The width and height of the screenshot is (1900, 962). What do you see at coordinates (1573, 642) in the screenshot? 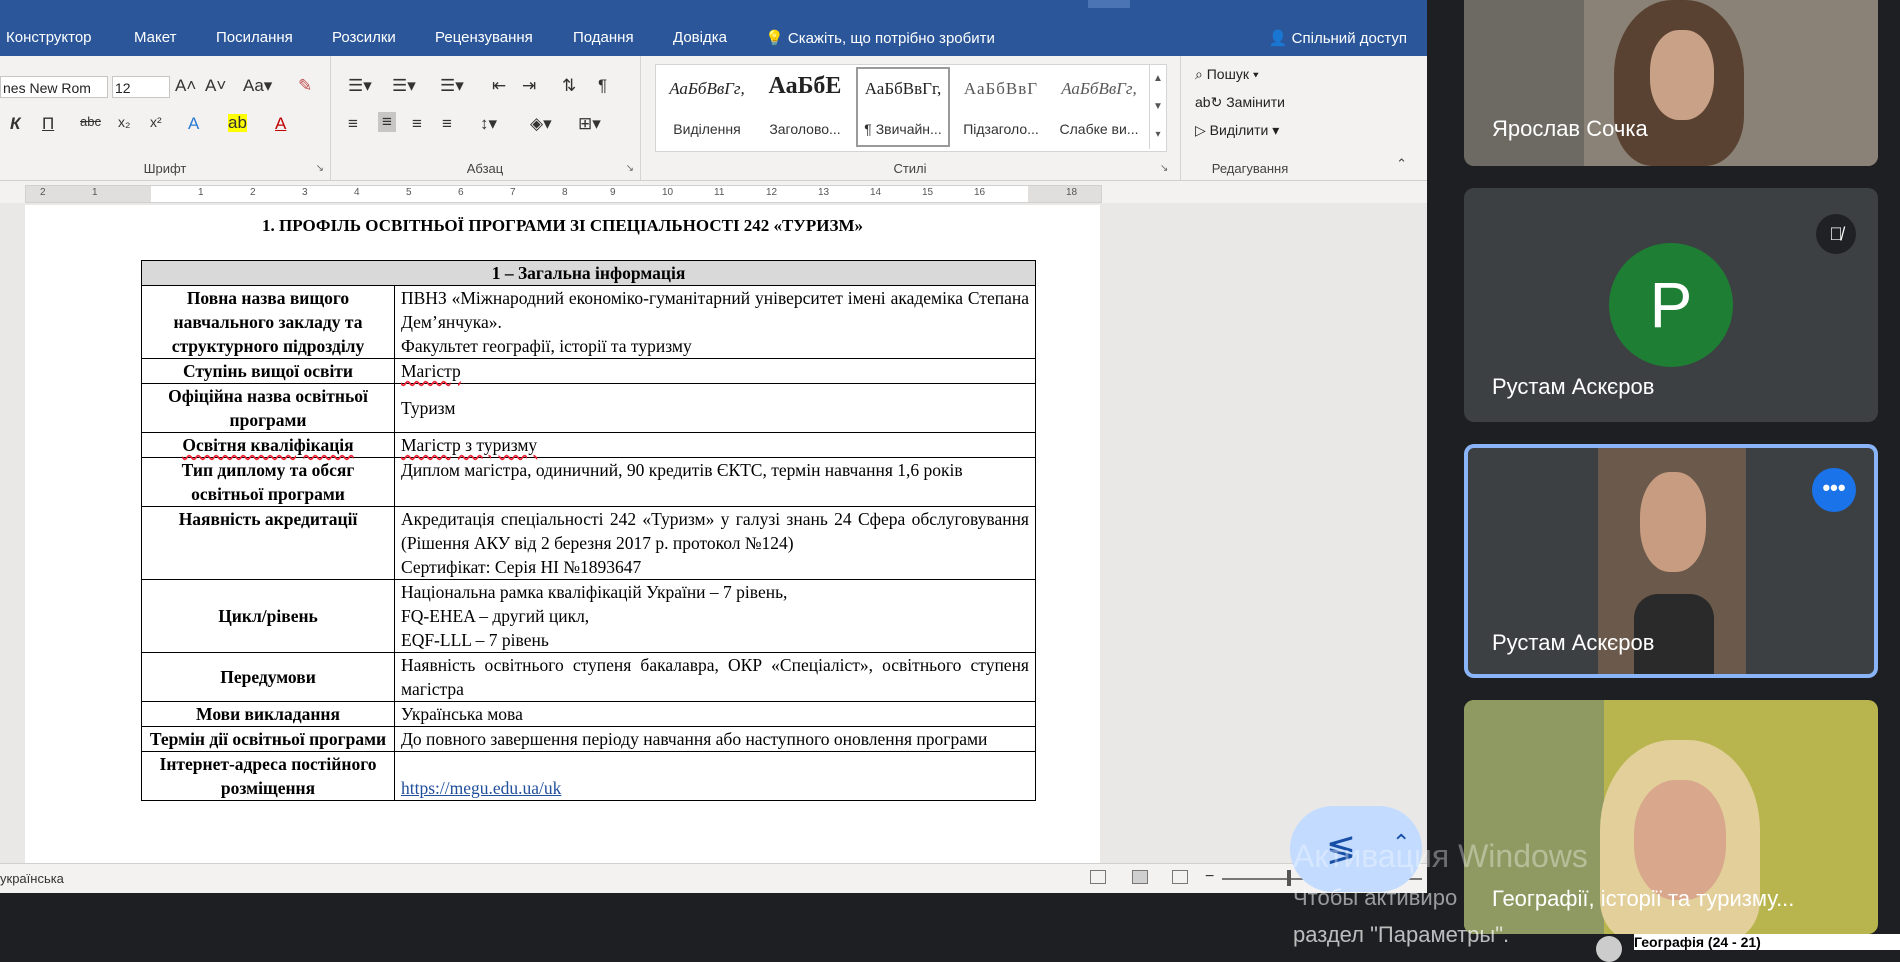
I see `participant-name: Рустам Аскєров` at bounding box center [1573, 642].